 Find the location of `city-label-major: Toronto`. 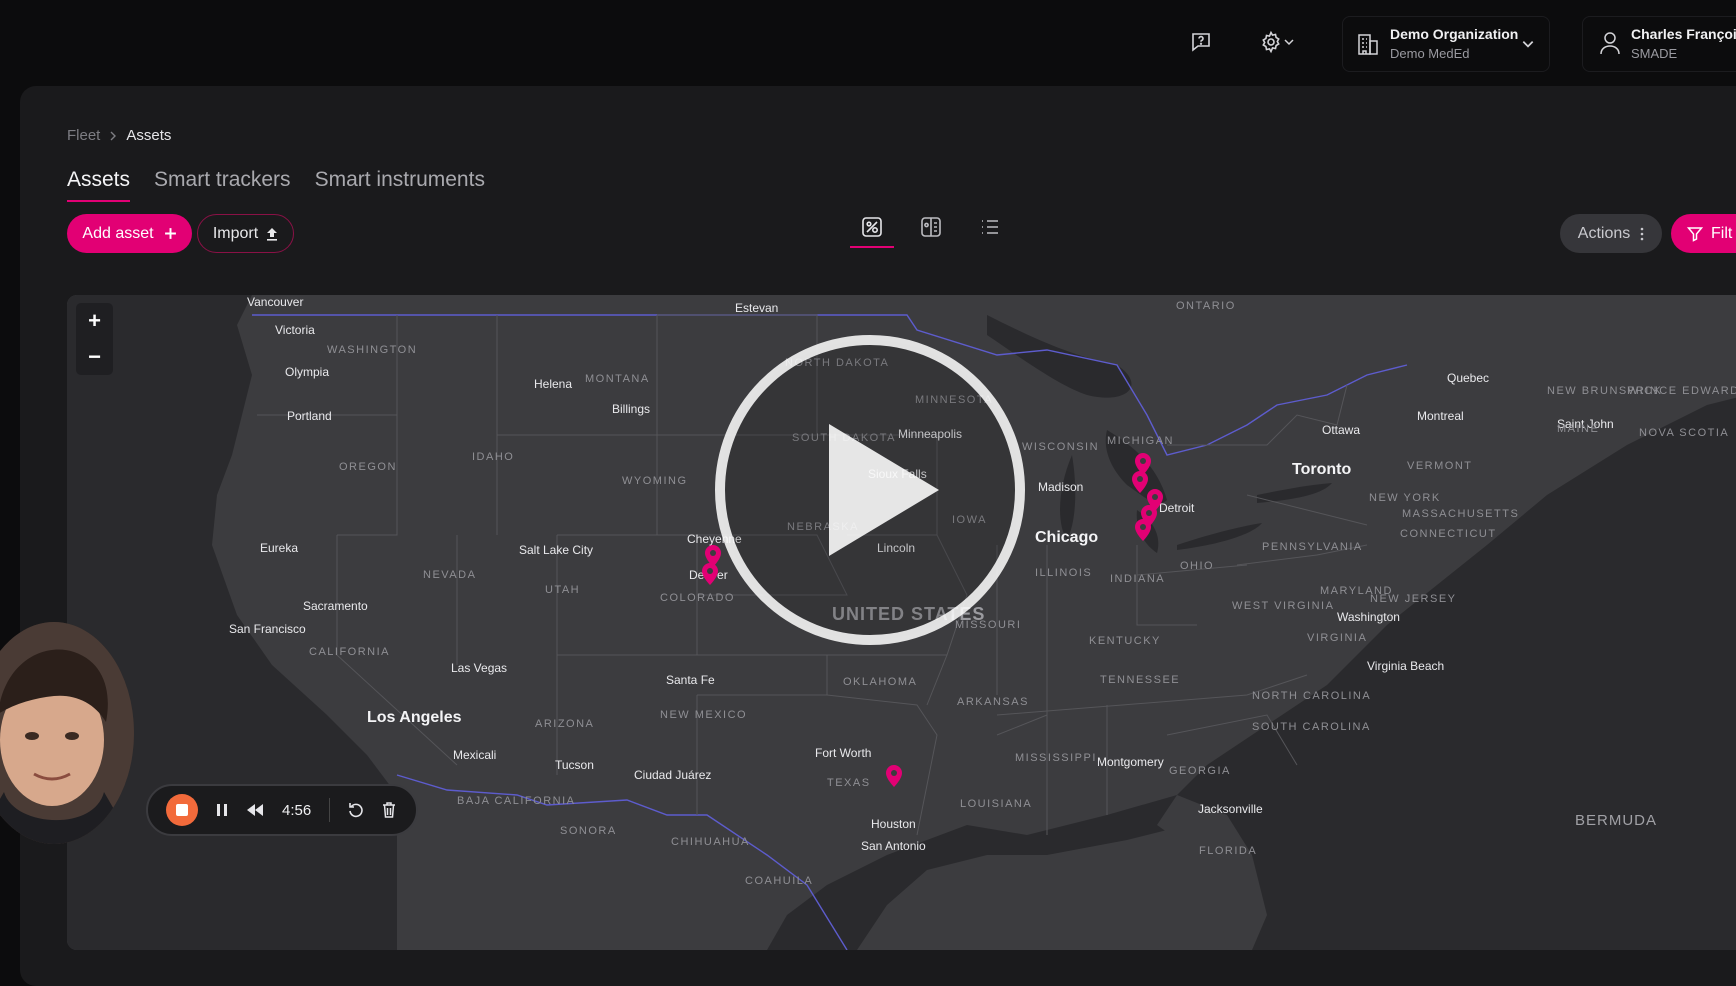

city-label-major: Toronto is located at coordinates (1322, 469).